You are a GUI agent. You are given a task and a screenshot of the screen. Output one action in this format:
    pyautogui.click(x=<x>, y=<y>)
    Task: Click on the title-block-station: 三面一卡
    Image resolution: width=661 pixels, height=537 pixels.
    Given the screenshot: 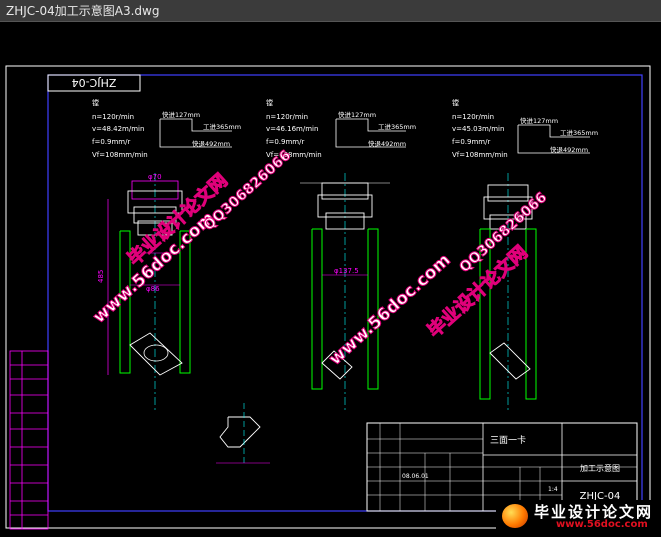 What is the action you would take?
    pyautogui.click(x=508, y=440)
    